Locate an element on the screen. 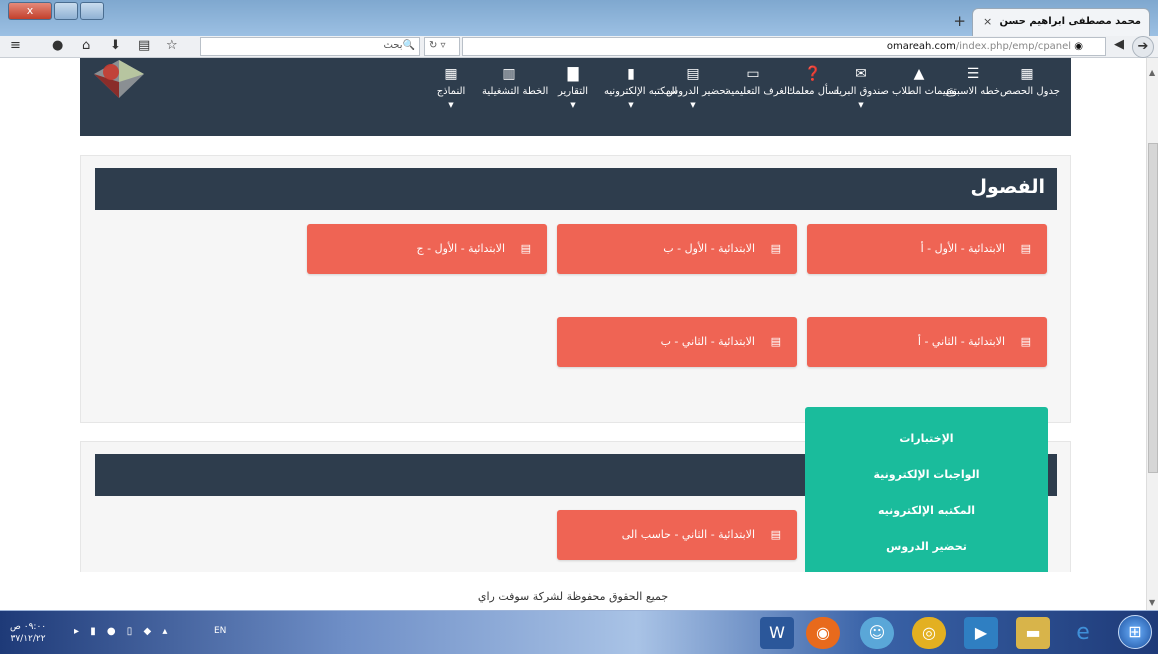 The height and width of the screenshot is (654, 1158). book-icon: ▮ is located at coordinates (631, 74).